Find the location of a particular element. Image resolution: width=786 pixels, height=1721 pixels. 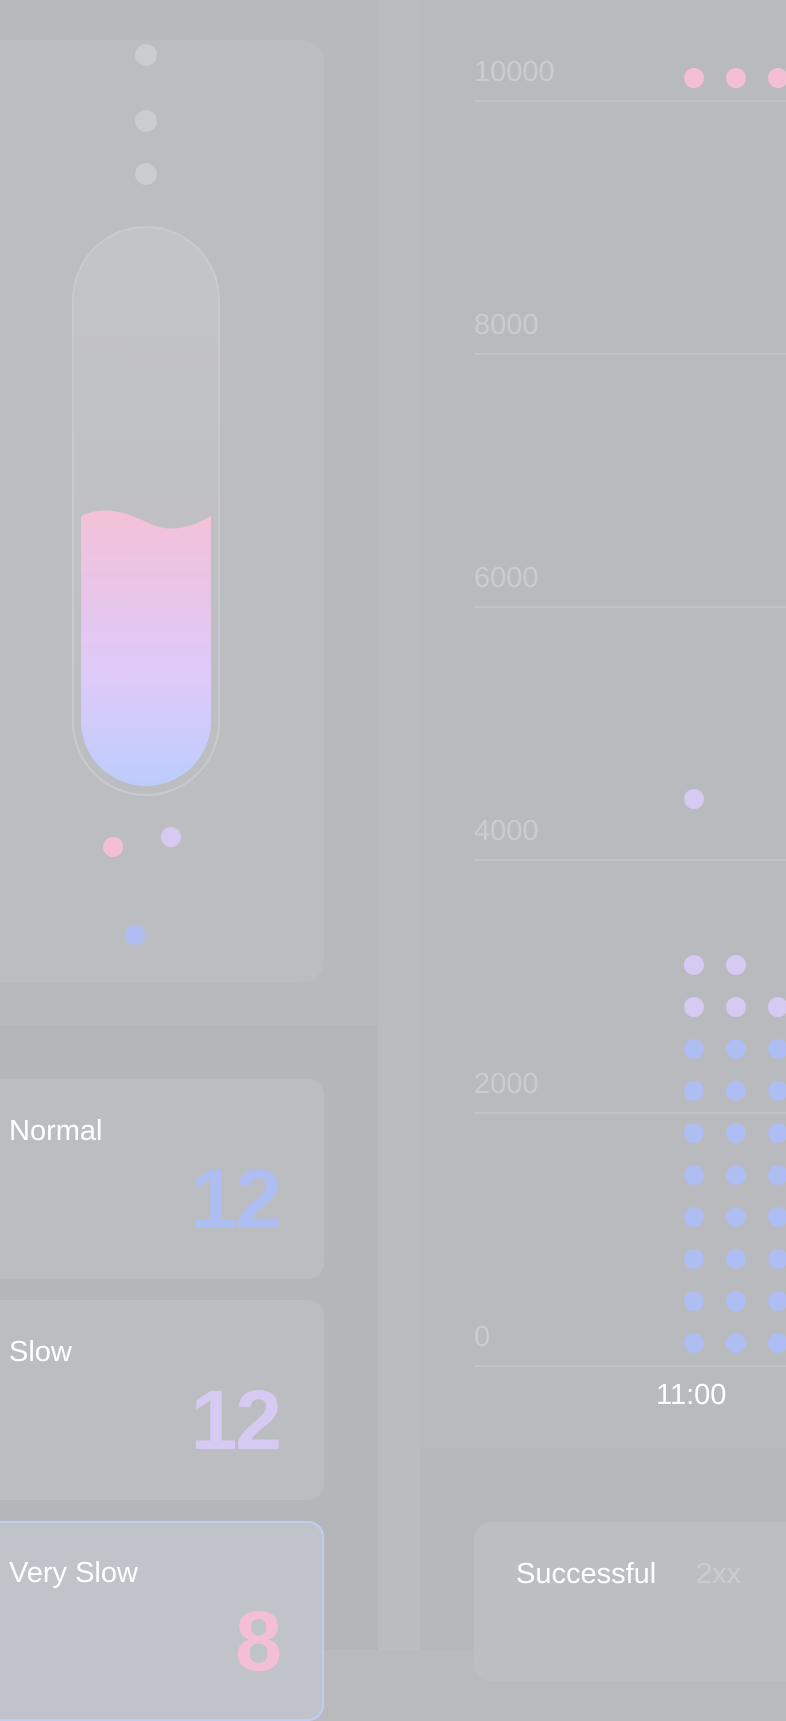

stat-label: Very Slow is located at coordinates (73, 1573).